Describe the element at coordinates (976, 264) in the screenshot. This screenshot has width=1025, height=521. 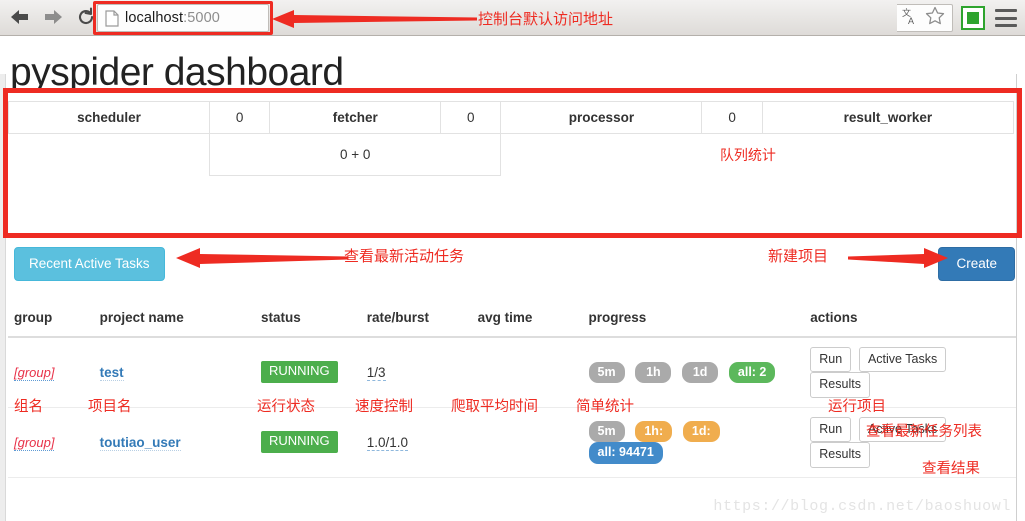
I see `create-button: Create` at that location.